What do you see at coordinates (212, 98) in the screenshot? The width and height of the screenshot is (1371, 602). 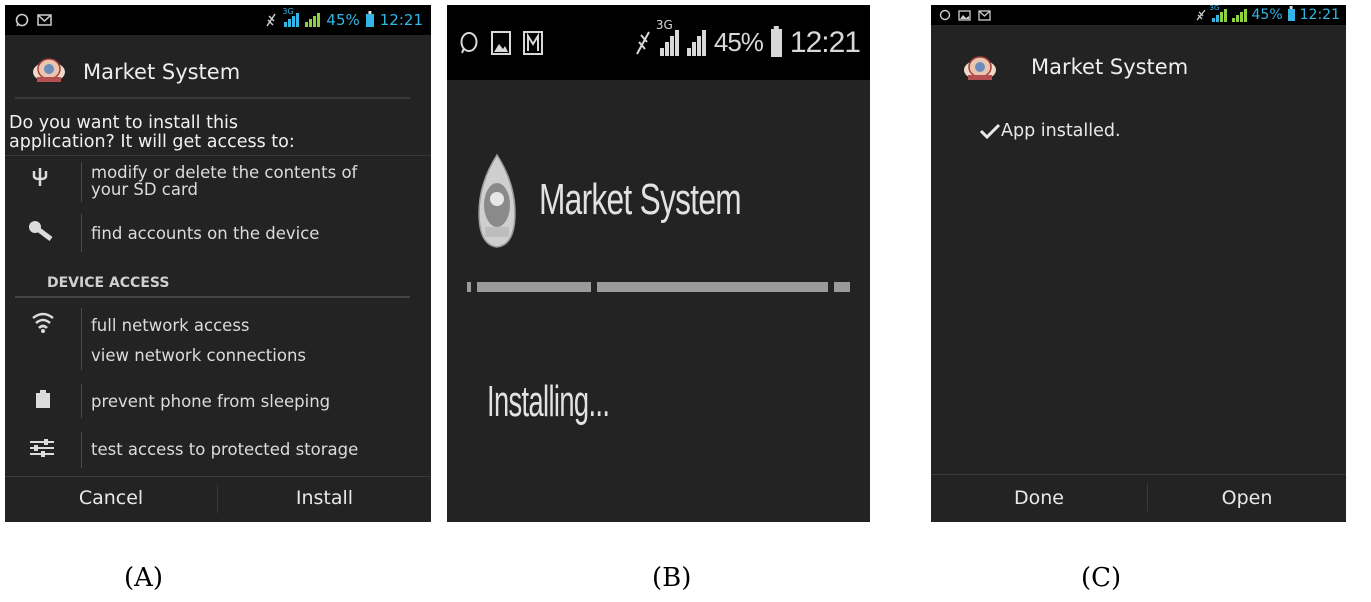 I see `header-divider` at bounding box center [212, 98].